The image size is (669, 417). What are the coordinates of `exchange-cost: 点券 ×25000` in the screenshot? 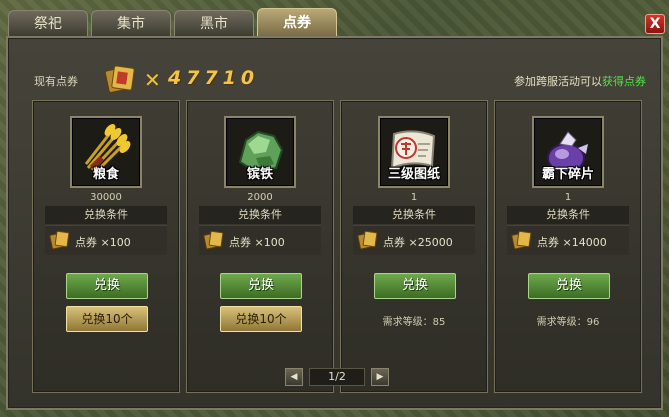 It's located at (414, 240).